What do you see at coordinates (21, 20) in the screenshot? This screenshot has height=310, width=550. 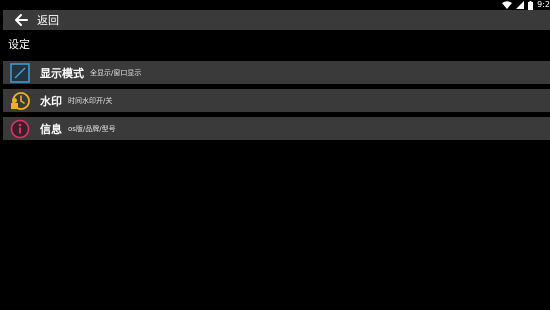 I see `arrow-left-icon` at bounding box center [21, 20].